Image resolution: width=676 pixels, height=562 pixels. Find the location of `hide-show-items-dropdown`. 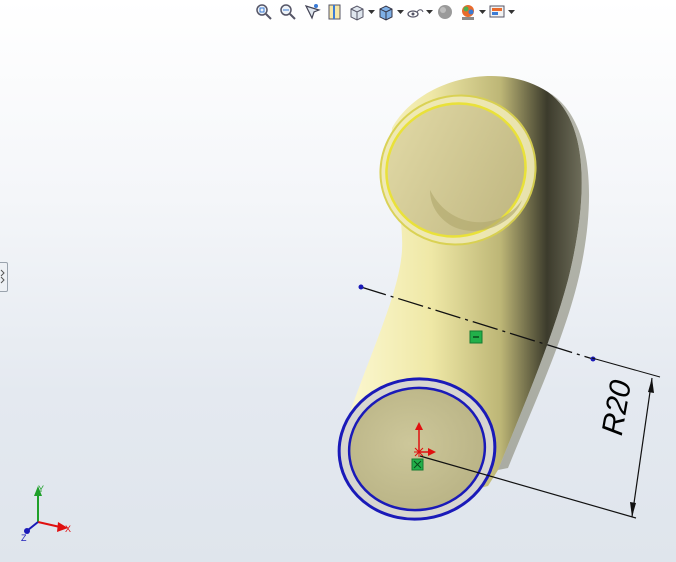

hide-show-items-dropdown is located at coordinates (429, 12).